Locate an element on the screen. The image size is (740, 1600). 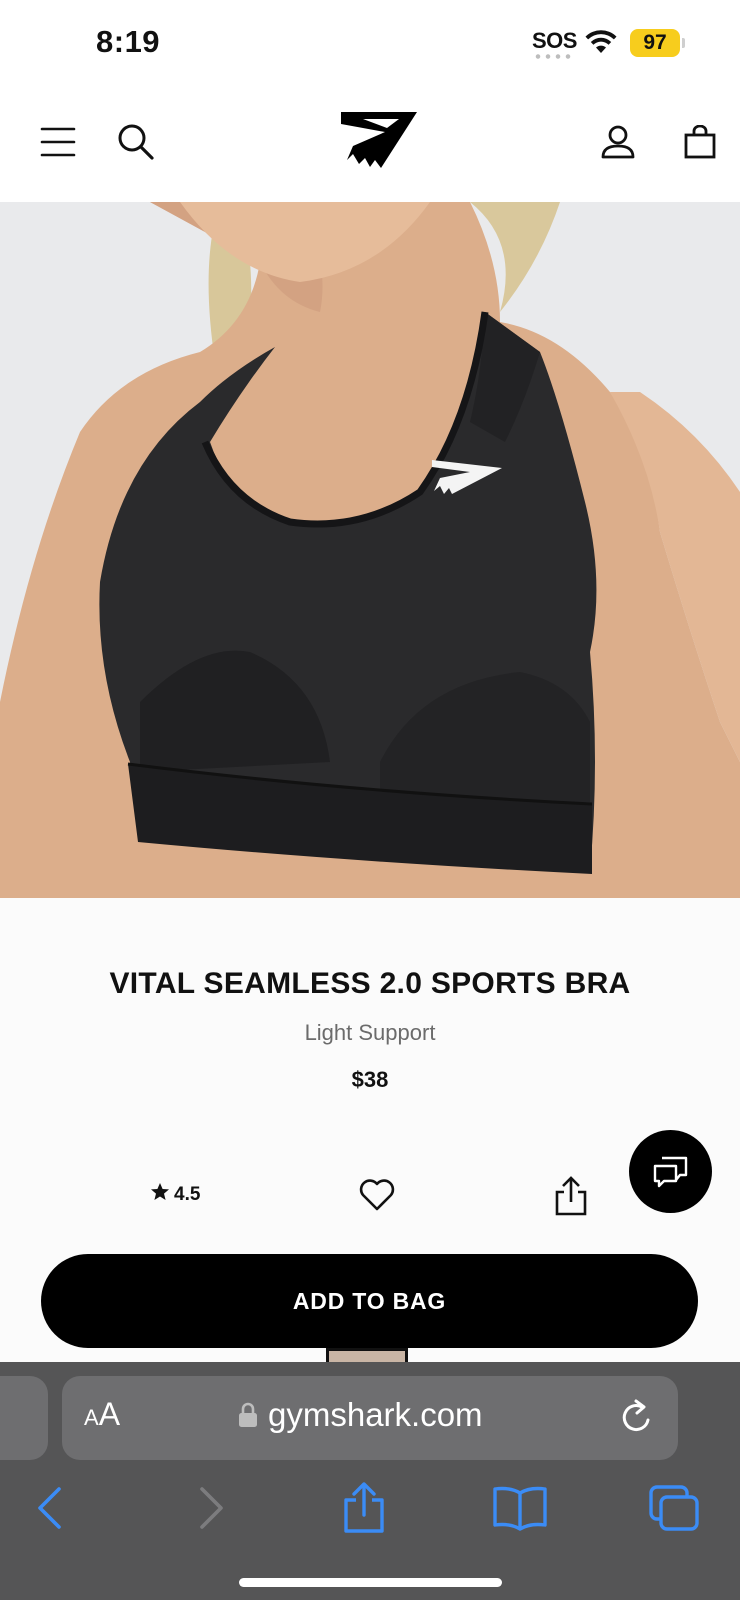
chat-button is located at coordinates (670, 1171).